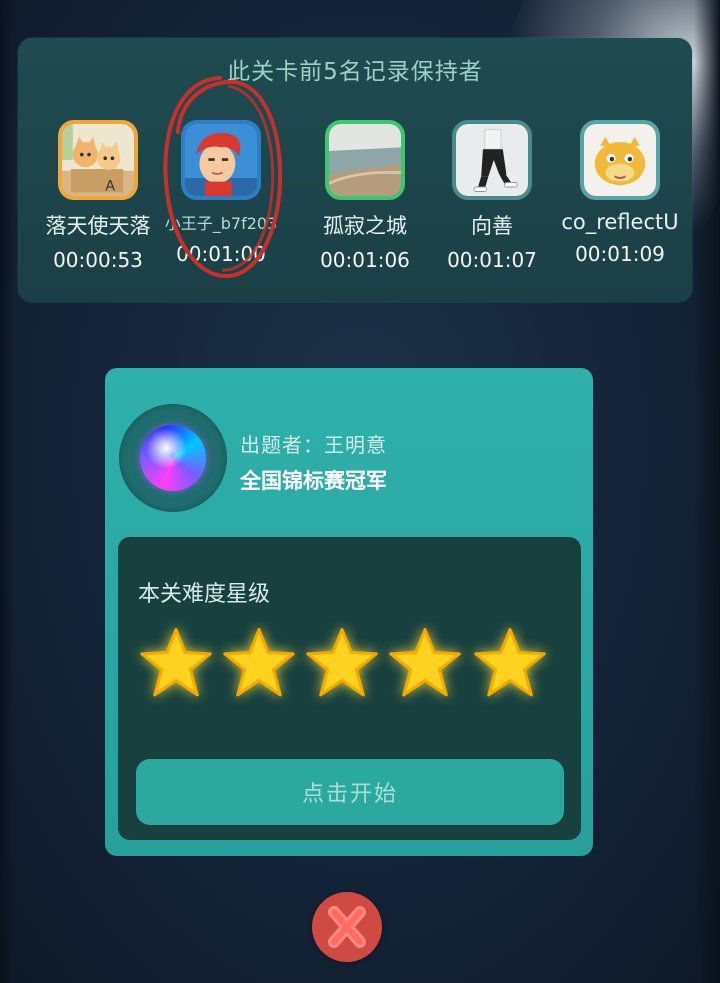 Image resolution: width=720 pixels, height=983 pixels. Describe the element at coordinates (350, 792) in the screenshot. I see `start-button: 点击开始` at that location.